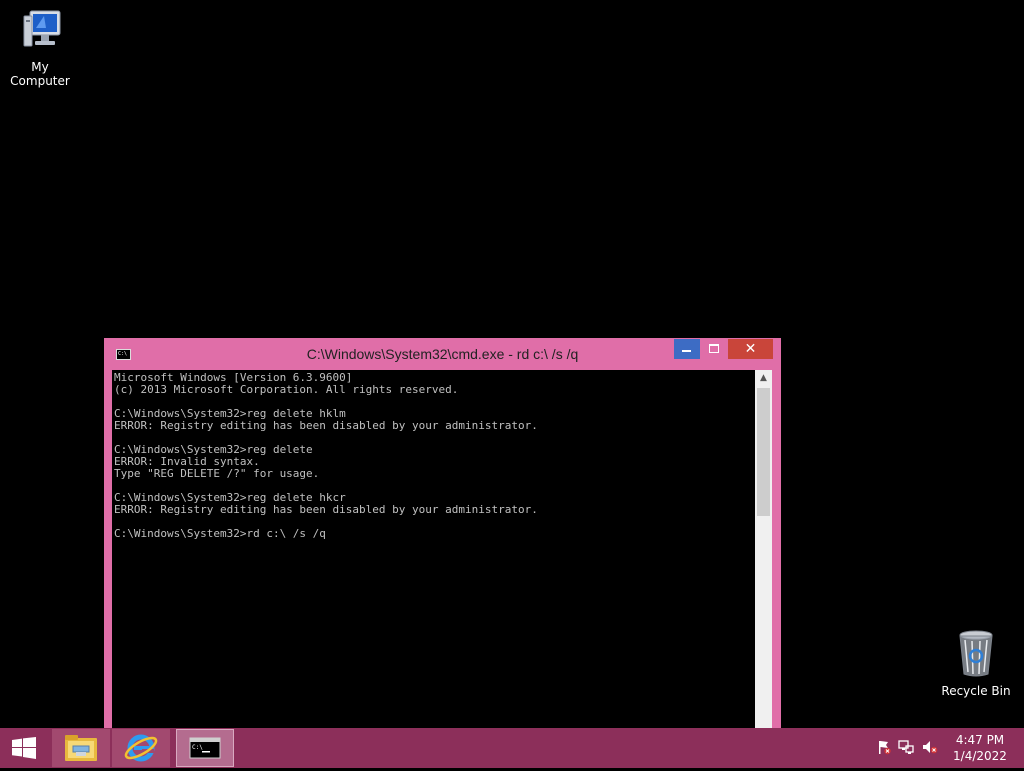  Describe the element at coordinates (512, 748) in the screenshot. I see `taskbar: C:\ 4:47 PM 1/4/2022` at that location.